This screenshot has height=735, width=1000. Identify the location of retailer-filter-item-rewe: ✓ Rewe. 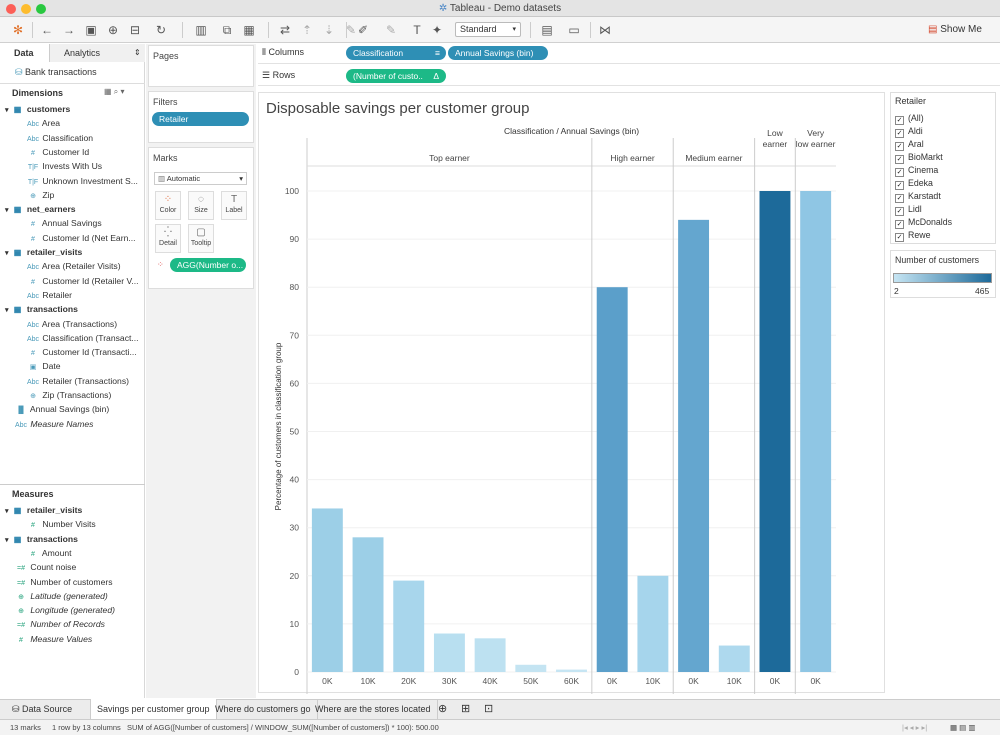
(913, 235).